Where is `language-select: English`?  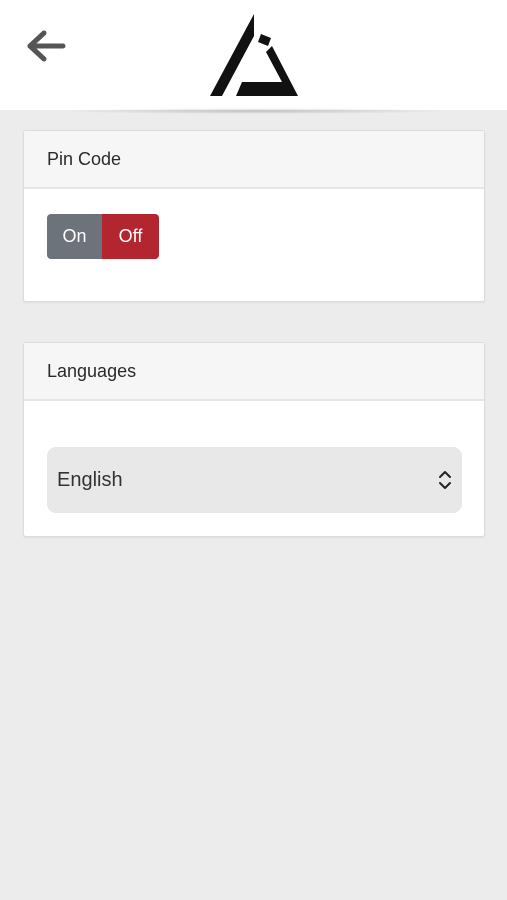 language-select: English is located at coordinates (254, 480).